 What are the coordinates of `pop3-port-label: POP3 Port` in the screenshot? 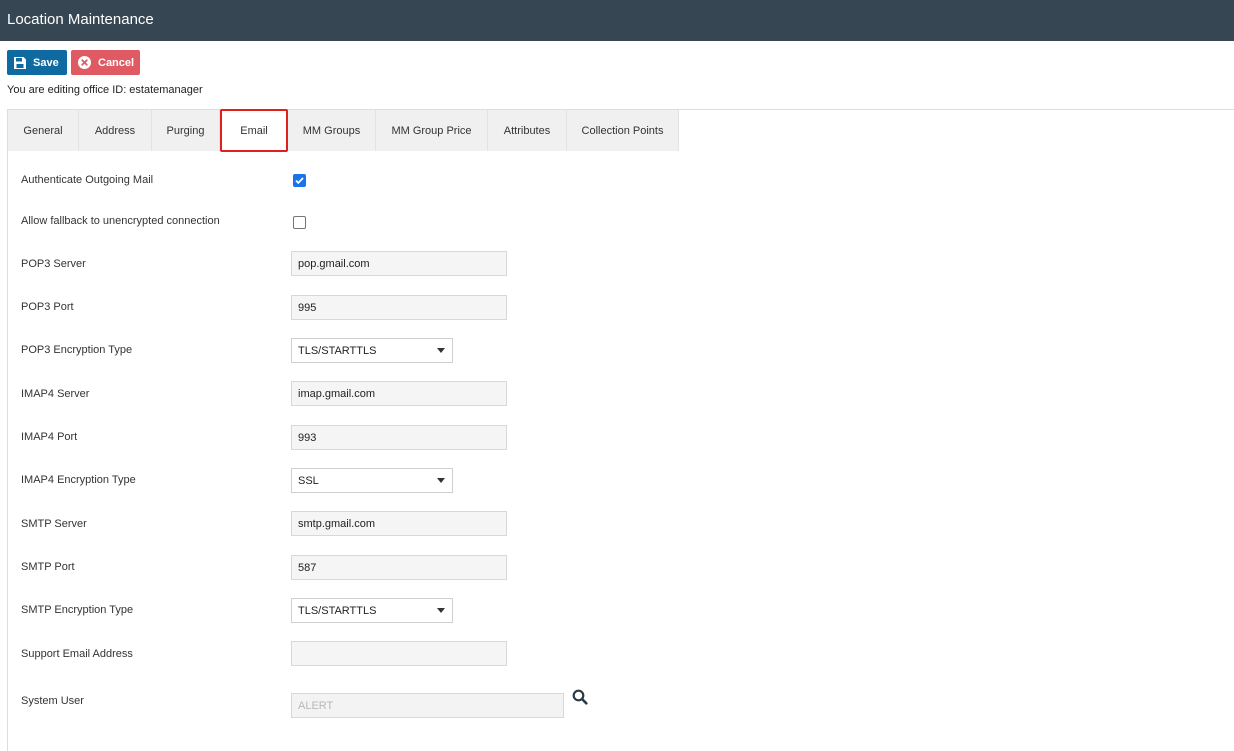 It's located at (47, 307).